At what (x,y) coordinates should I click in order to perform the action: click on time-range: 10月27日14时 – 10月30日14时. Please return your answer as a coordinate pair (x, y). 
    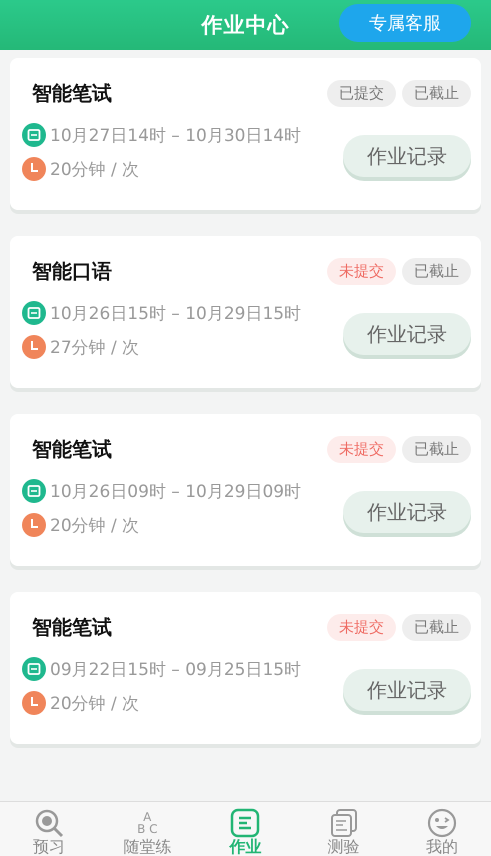
    Looking at the image, I should click on (176, 135).